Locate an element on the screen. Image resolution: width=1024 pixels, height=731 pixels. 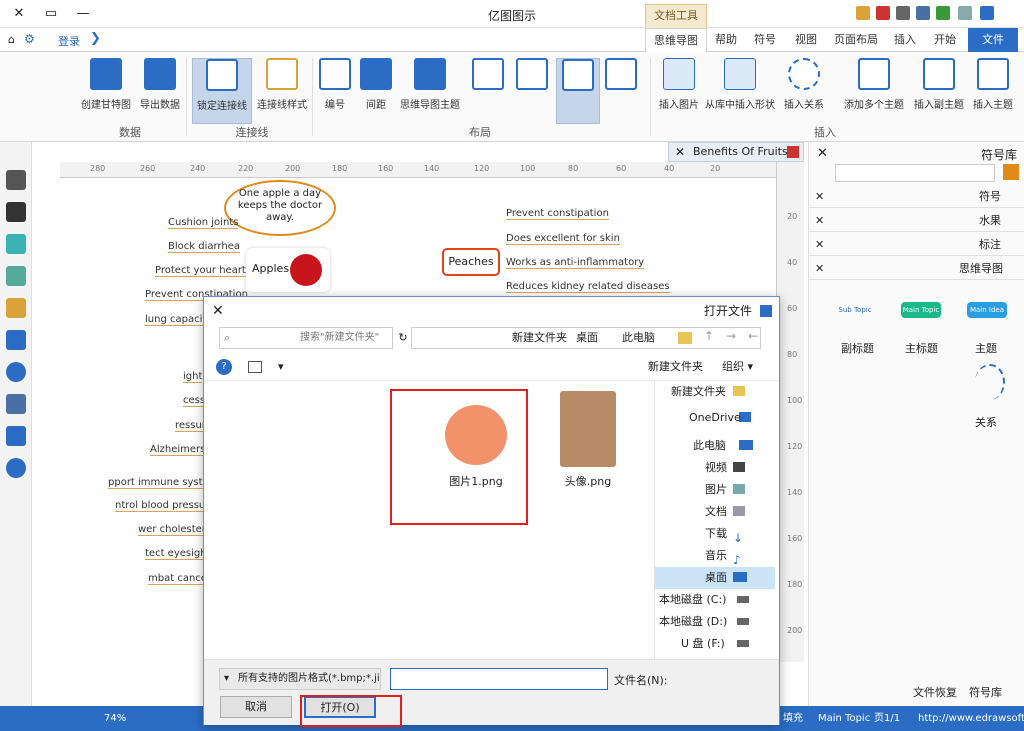
filetype-select: ▾ 所有支持的图片格式(*.bmp;*.ji is located at coordinates (300, 679).